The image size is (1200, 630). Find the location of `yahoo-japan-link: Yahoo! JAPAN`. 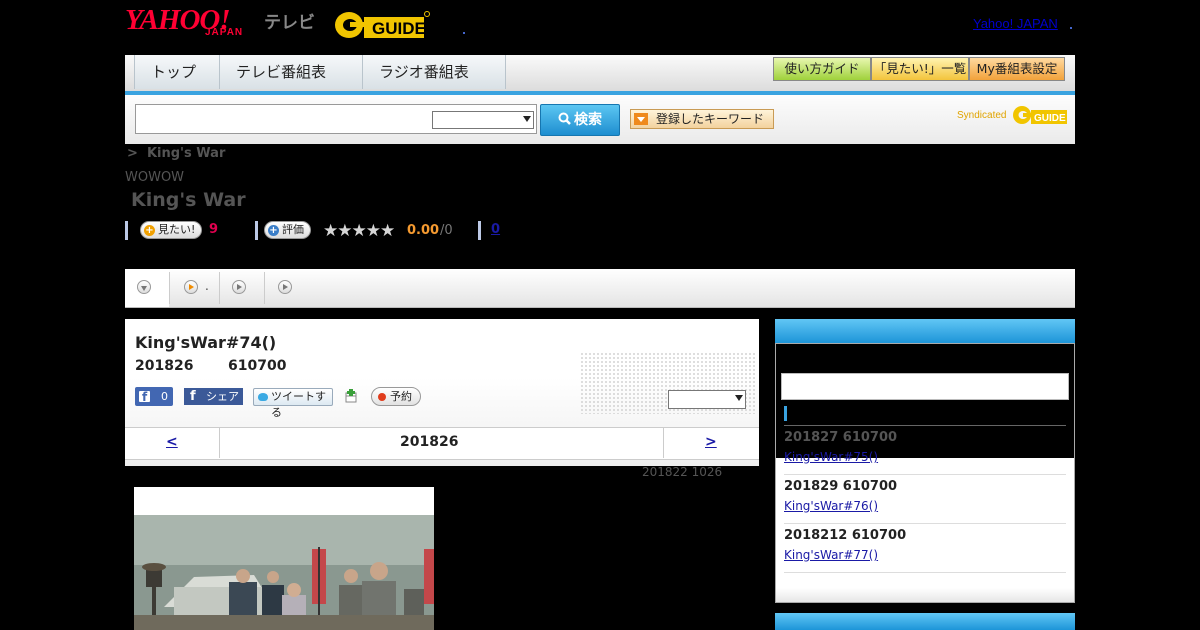

yahoo-japan-link: Yahoo! JAPAN is located at coordinates (1015, 23).